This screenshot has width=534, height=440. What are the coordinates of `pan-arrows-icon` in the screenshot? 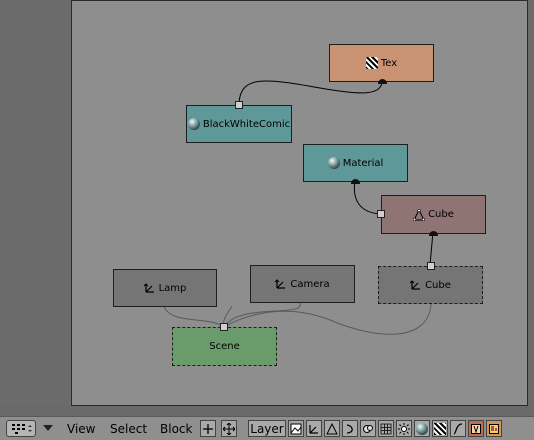 It's located at (229, 428).